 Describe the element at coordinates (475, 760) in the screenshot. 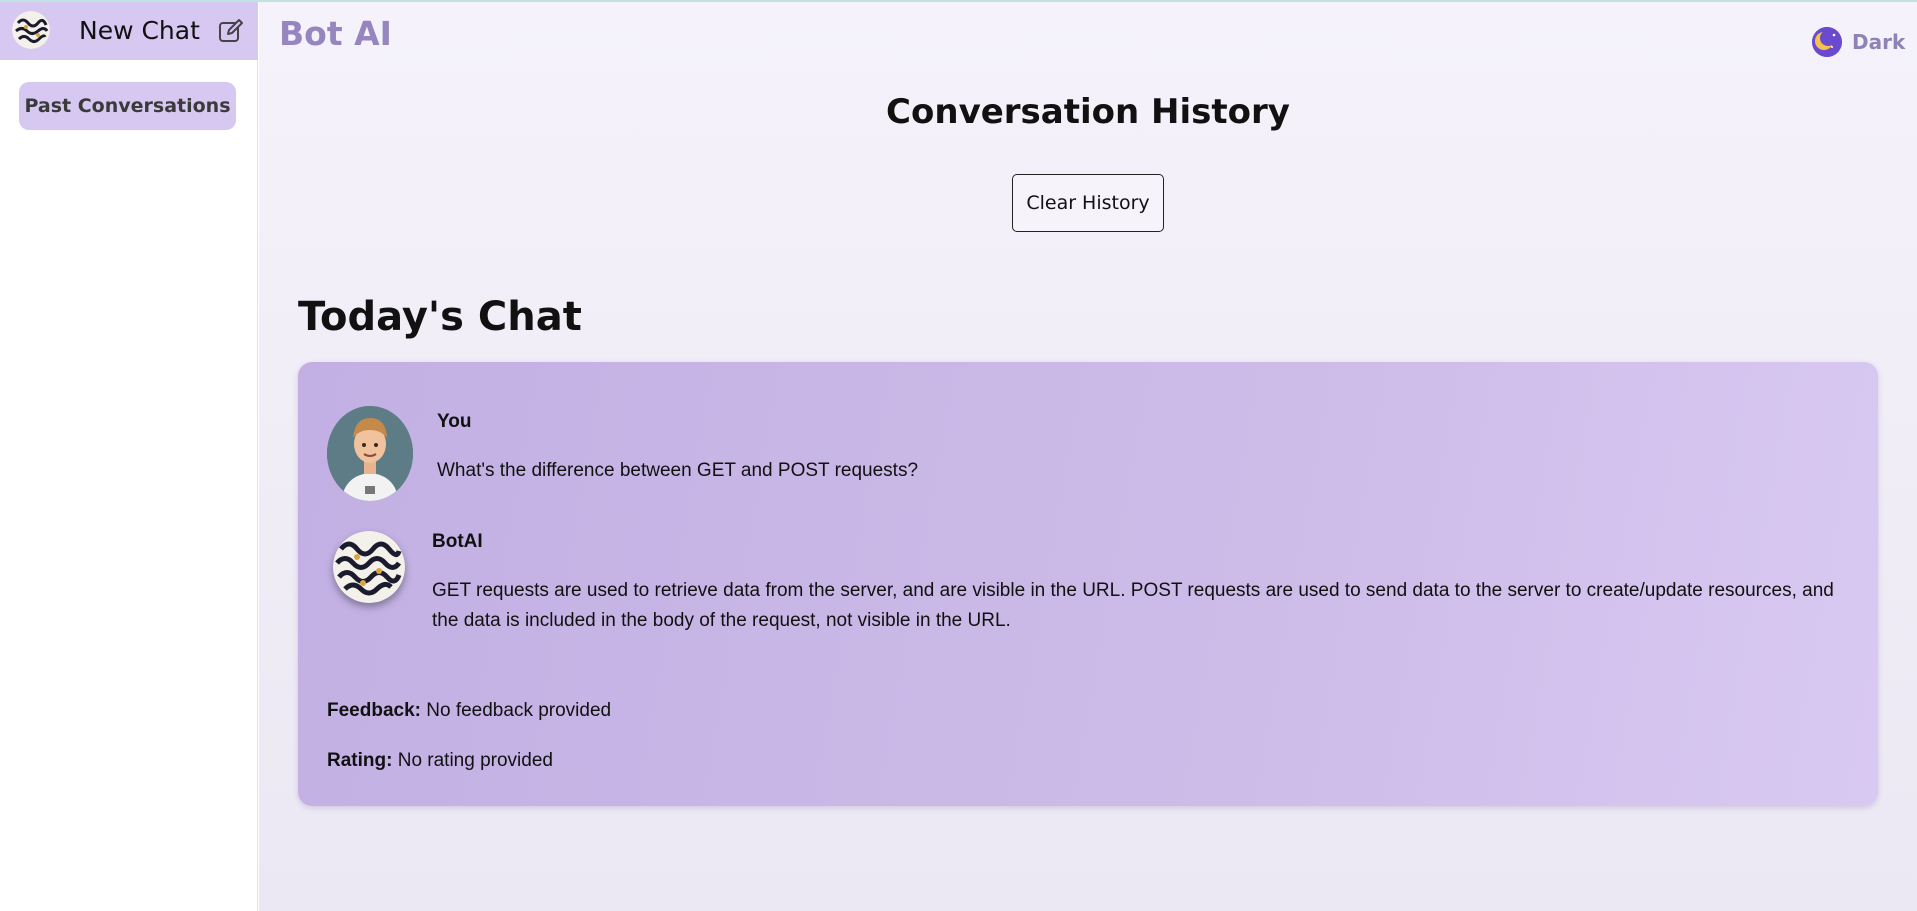

I see `rating-value: No rating provided` at that location.